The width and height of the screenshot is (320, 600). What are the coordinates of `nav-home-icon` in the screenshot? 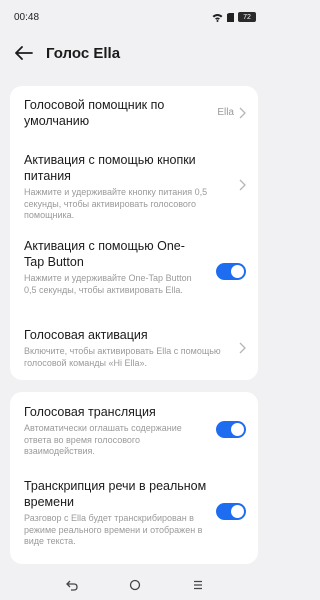 It's located at (135, 585).